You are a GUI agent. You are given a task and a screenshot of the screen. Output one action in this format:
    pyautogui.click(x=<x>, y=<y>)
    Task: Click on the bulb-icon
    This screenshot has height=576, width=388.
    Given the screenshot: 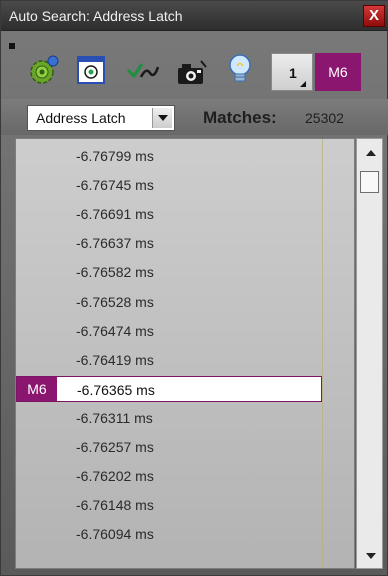 What is the action you would take?
    pyautogui.click(x=240, y=69)
    